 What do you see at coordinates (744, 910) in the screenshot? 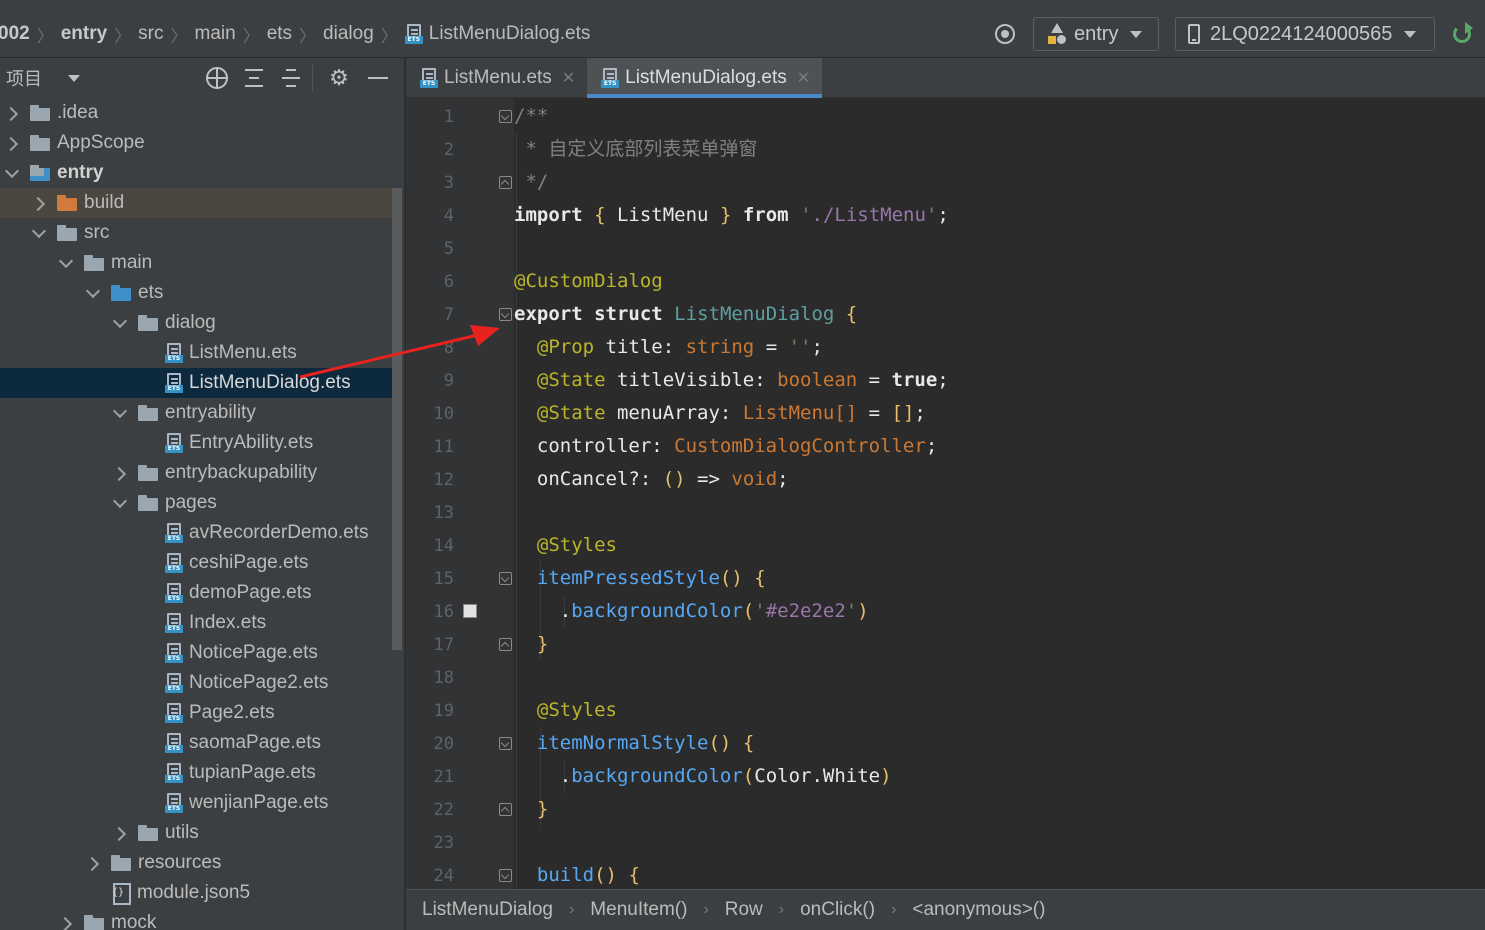
I see `structure-breadcrumb-item: Row` at bounding box center [744, 910].